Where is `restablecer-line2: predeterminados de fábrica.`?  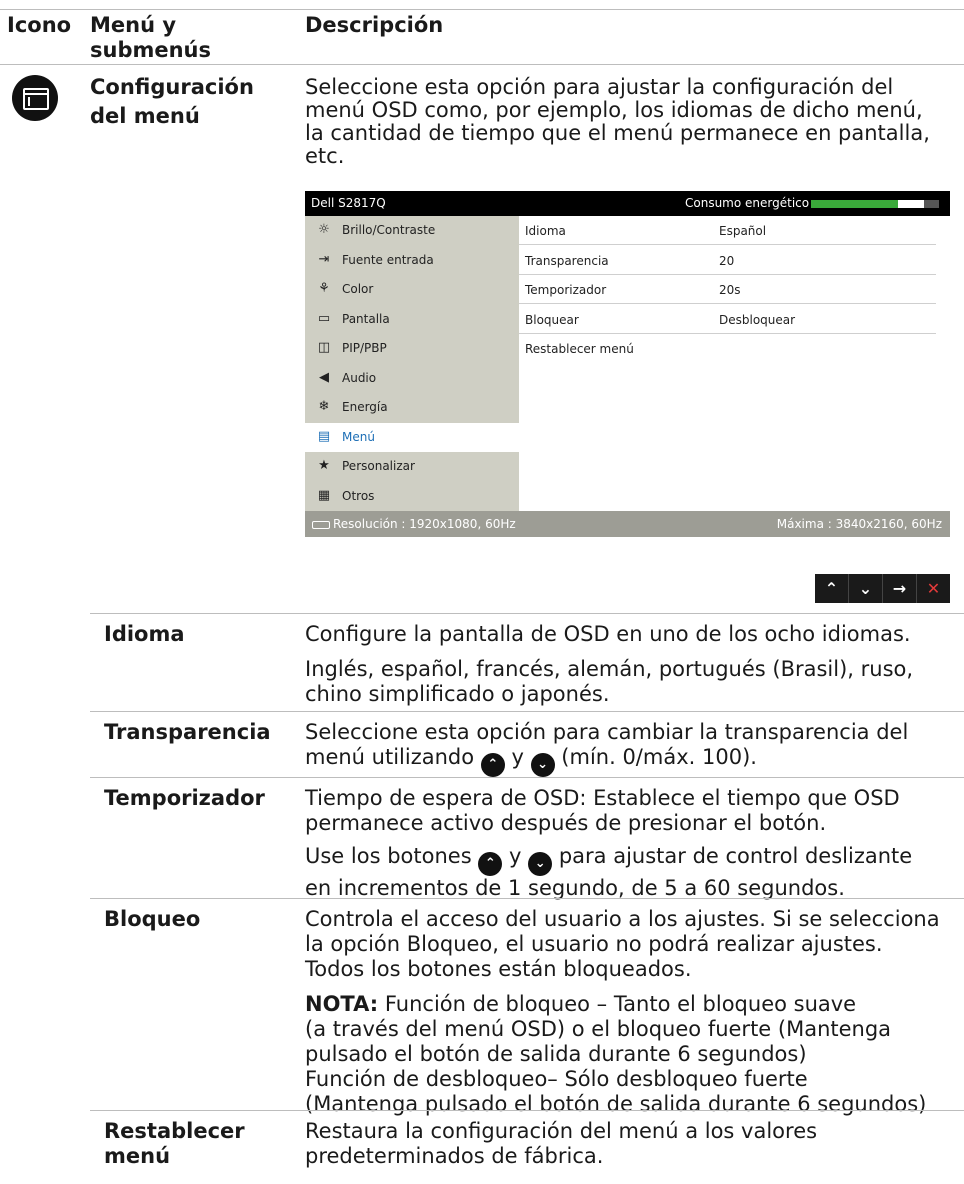
restablecer-line2: predeterminados de fábrica. is located at coordinates (454, 1156).